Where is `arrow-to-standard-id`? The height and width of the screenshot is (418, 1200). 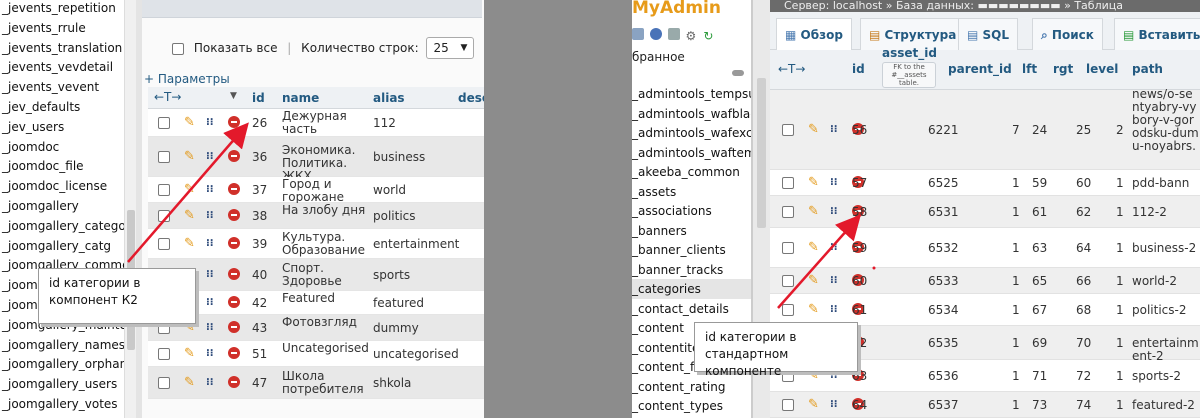
arrow-to-standard-id is located at coordinates (819, 261).